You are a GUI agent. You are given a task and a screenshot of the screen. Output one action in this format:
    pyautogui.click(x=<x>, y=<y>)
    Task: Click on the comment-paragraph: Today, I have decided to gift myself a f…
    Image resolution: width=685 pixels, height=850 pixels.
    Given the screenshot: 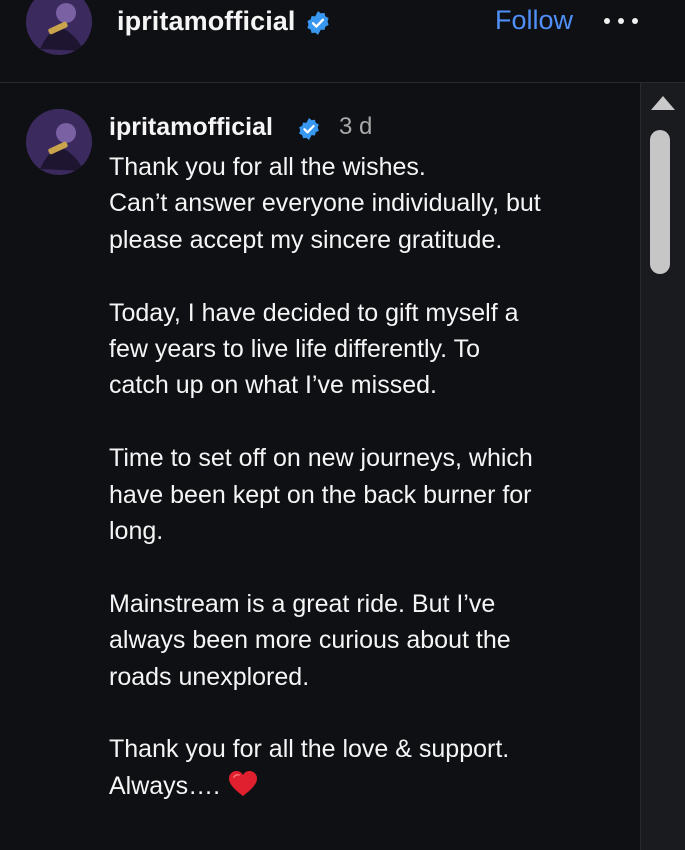 What is the action you would take?
    pyautogui.click(x=359, y=349)
    